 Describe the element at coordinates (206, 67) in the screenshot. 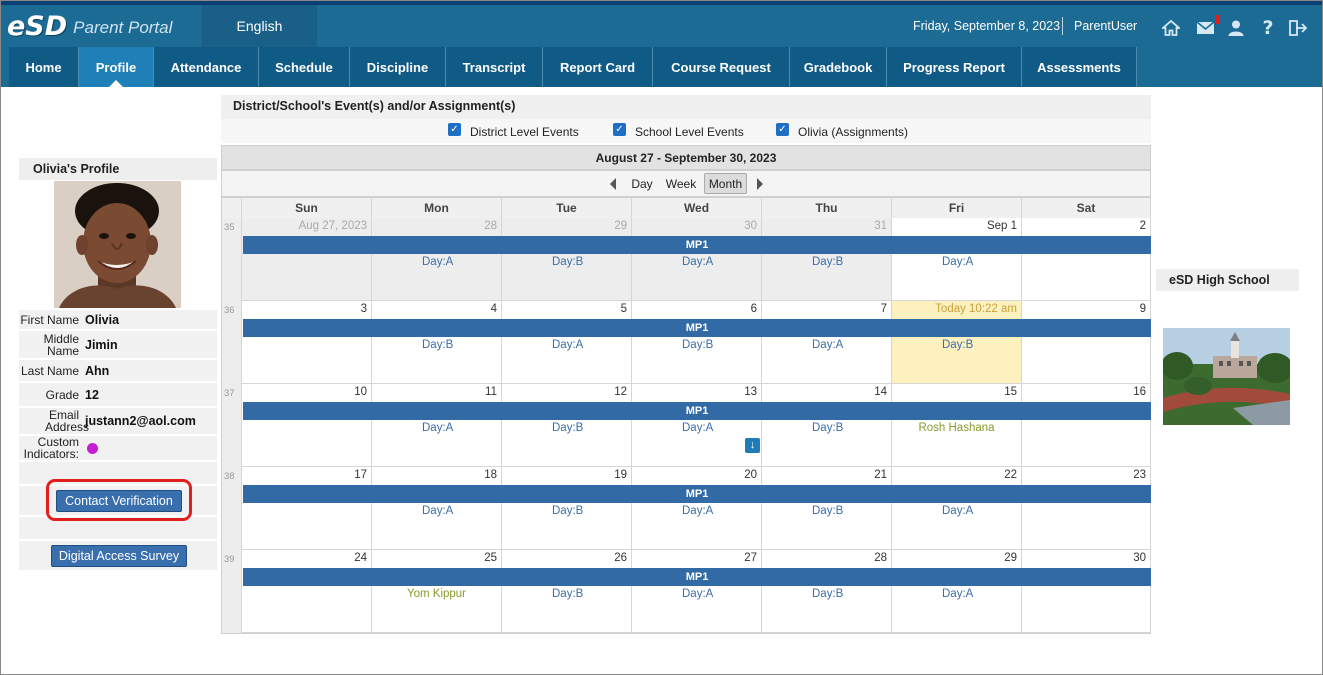

I see `nav-attendance: Attendance` at that location.